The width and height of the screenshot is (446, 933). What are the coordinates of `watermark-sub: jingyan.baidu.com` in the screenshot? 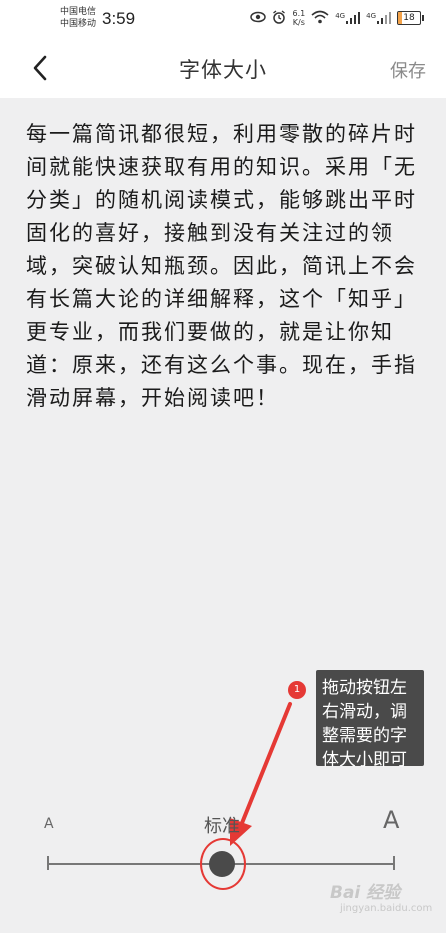 It's located at (386, 908).